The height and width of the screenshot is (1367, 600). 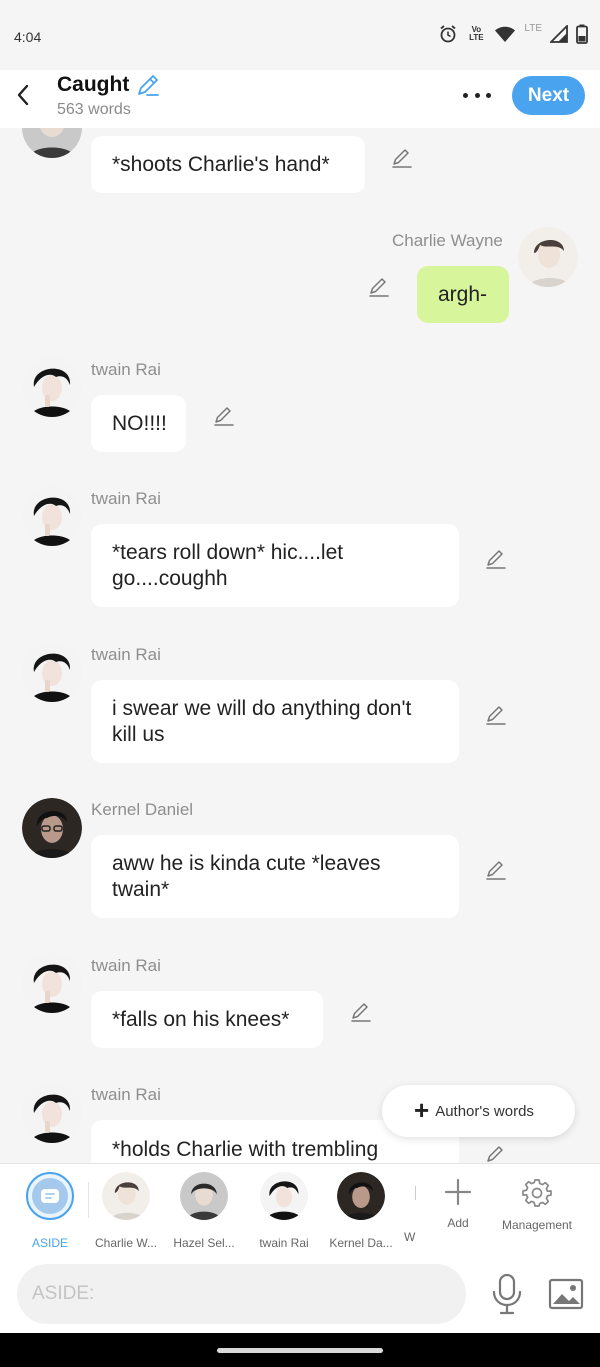 I want to click on microphone-icon, so click(x=507, y=1294).